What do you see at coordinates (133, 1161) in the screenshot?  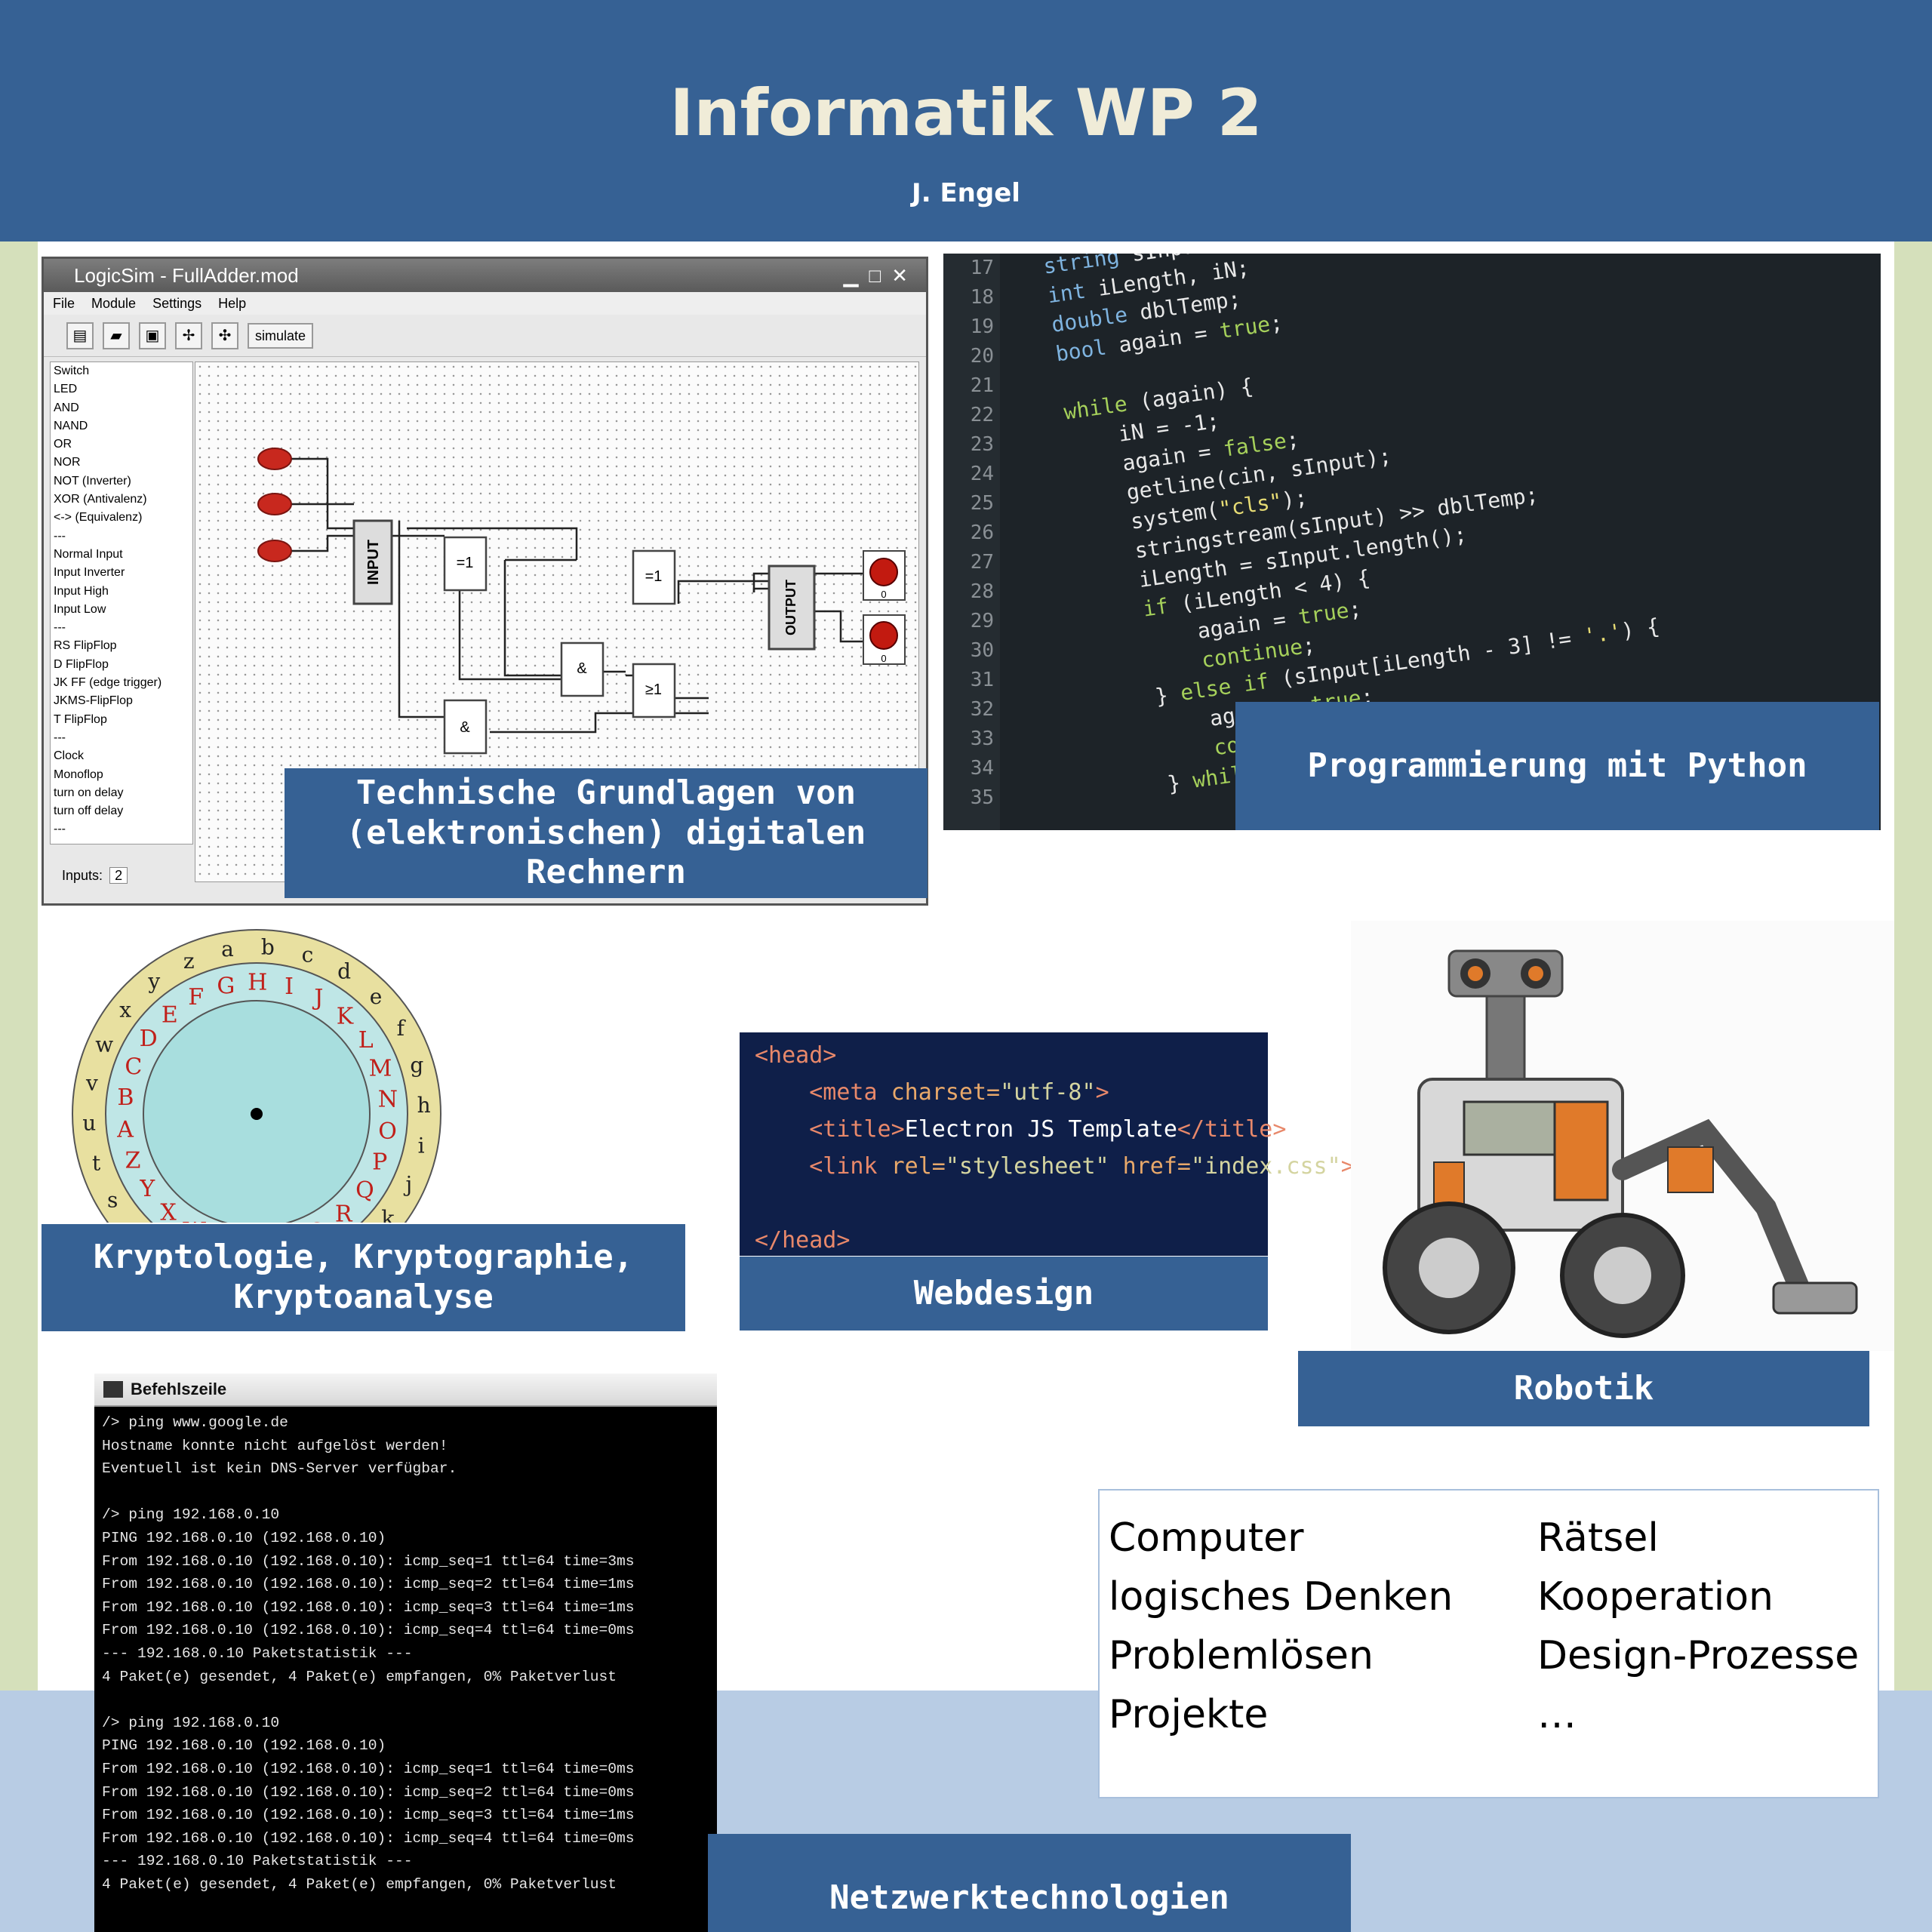 I see `cipher-letter: Z` at bounding box center [133, 1161].